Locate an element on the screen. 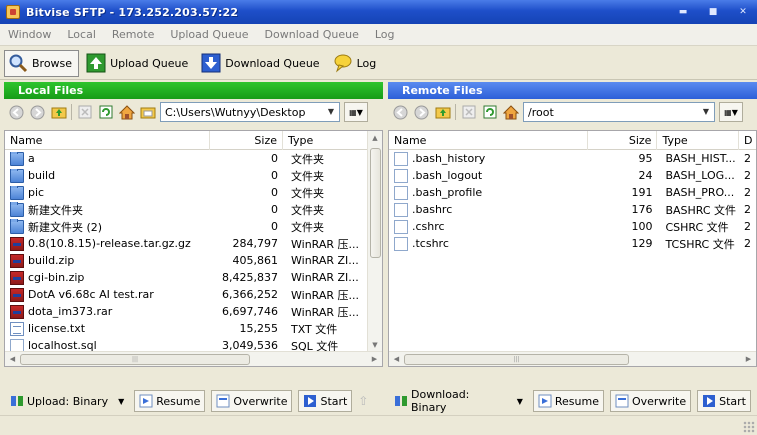 This screenshot has width=757, height=435. archive-icon is located at coordinates (17, 243).